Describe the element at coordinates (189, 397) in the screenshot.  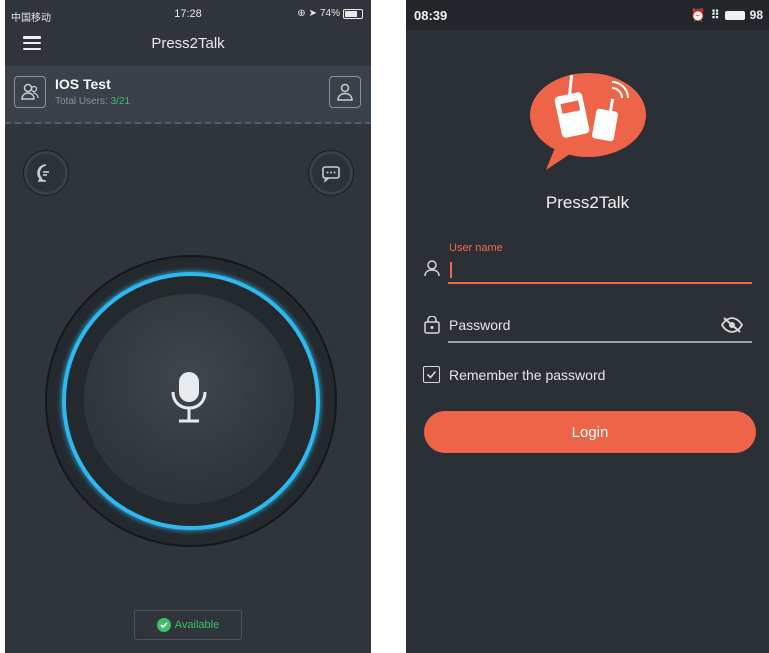
I see `microphone-icon` at that location.